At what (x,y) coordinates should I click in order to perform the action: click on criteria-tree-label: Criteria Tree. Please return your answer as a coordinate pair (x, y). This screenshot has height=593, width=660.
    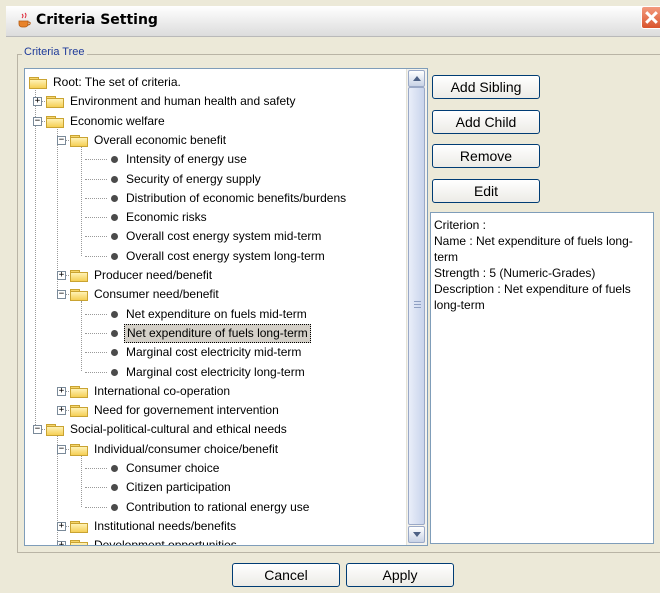
    Looking at the image, I should click on (54, 52).